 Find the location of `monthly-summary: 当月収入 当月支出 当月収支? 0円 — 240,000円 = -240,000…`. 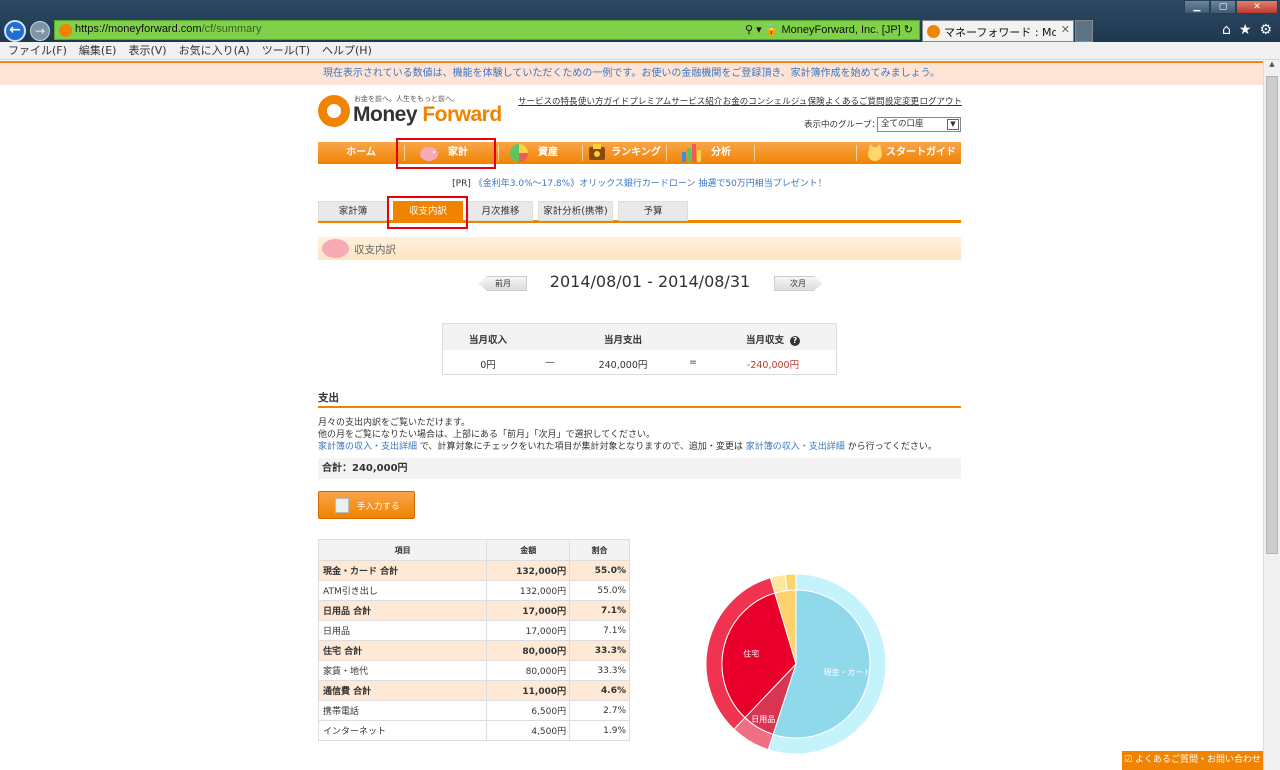

monthly-summary: 当月収入 当月支出 当月収支? 0円 — 240,000円 = -240,000… is located at coordinates (639, 349).